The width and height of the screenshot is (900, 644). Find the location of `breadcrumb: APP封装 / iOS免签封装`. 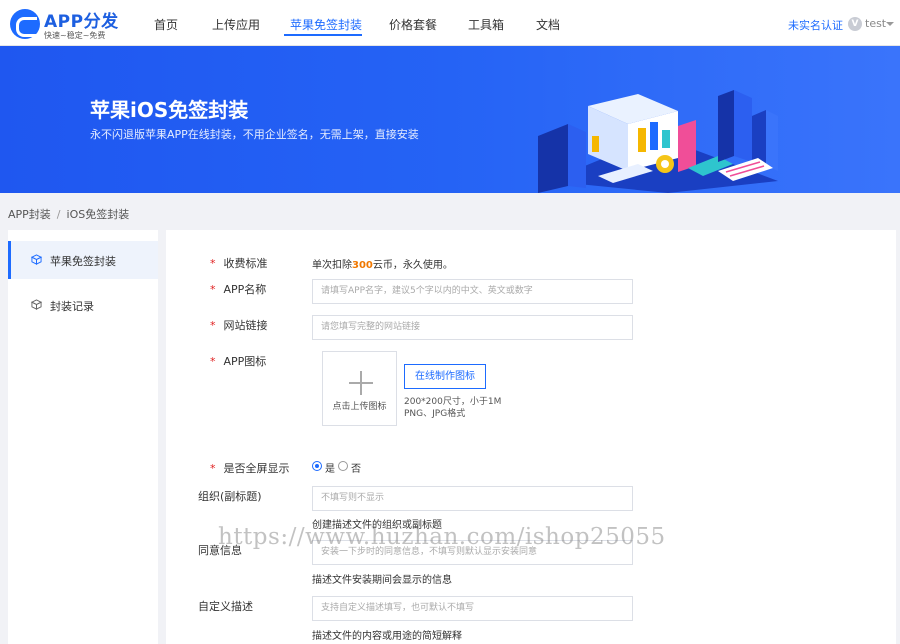

breadcrumb: APP封装 / iOS免签封装 is located at coordinates (68, 214).